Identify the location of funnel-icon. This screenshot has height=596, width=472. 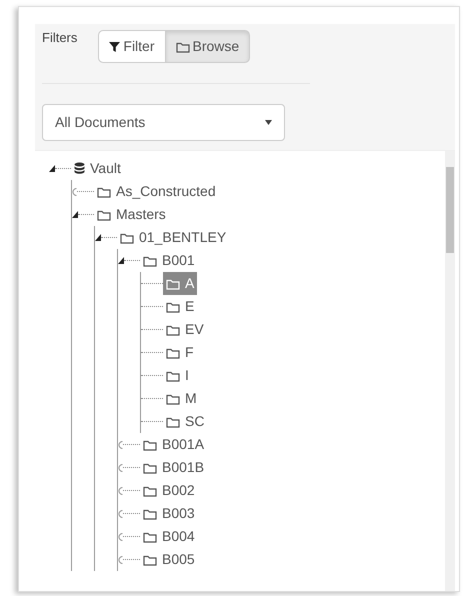
(114, 46).